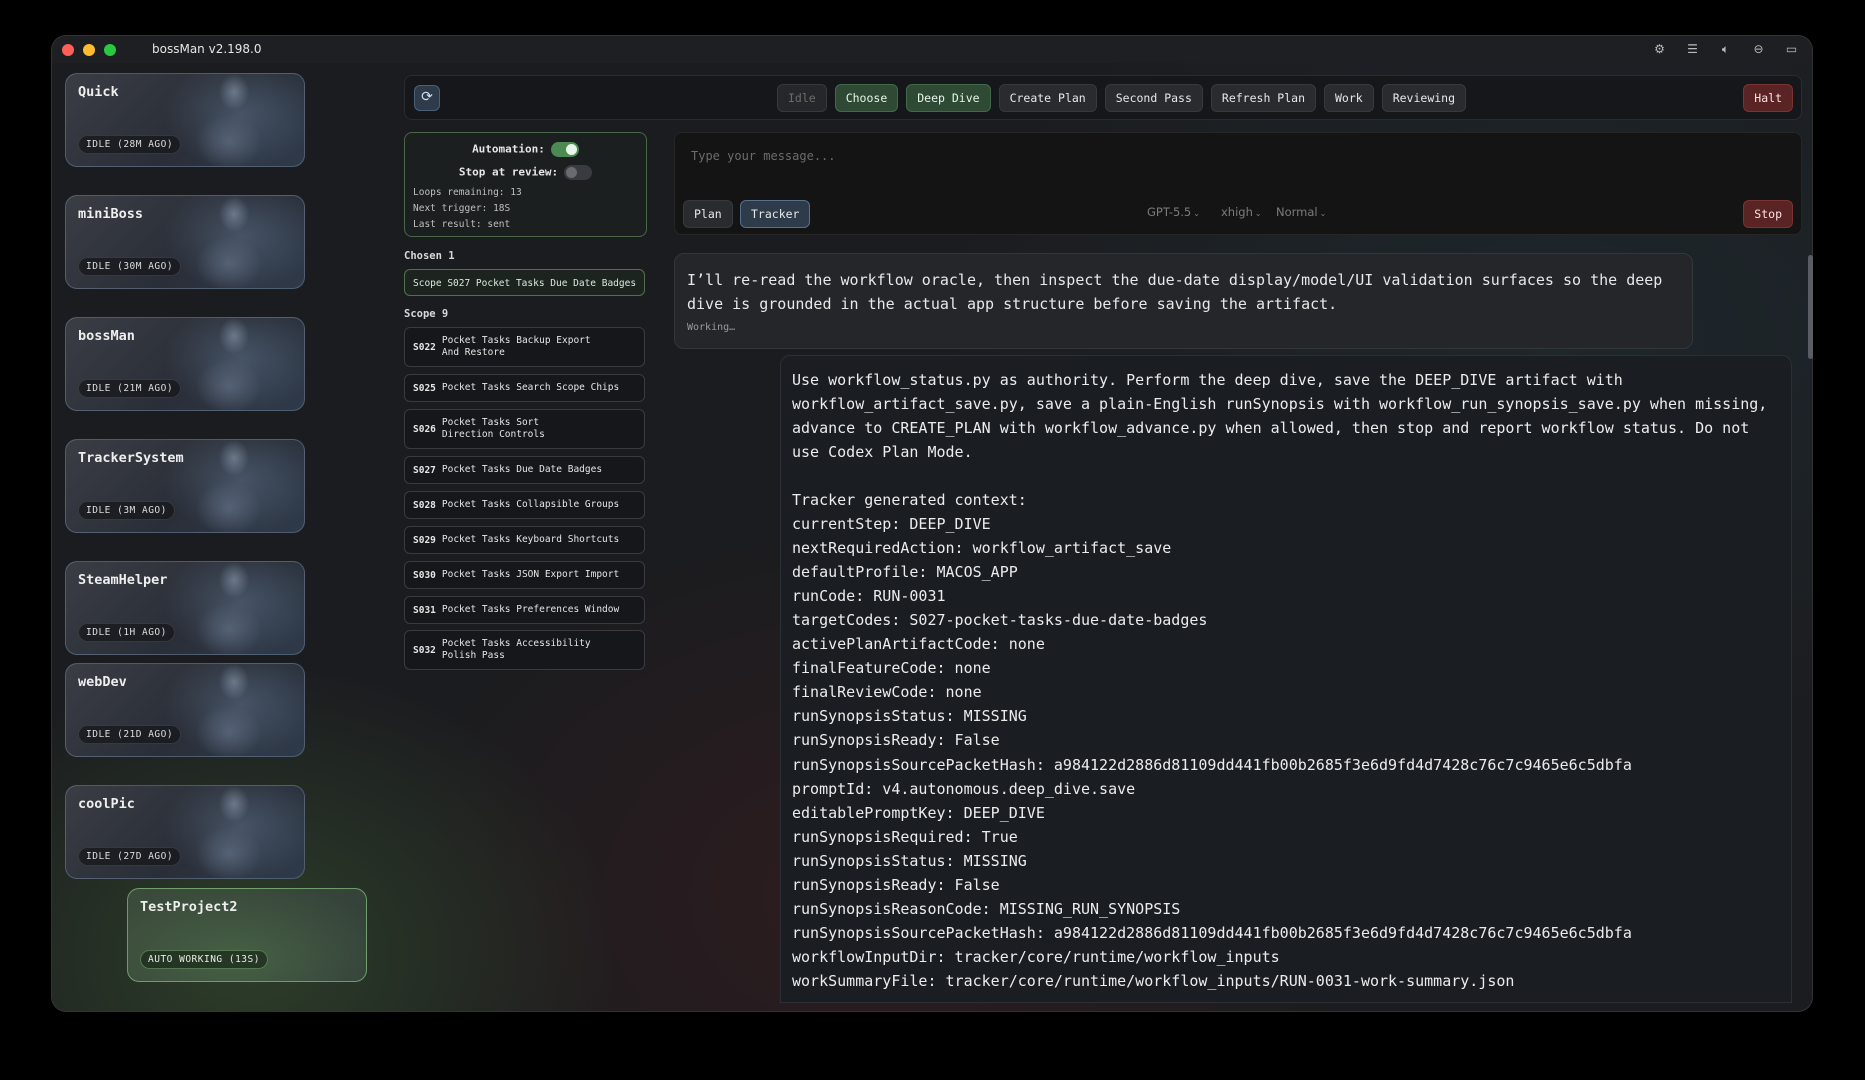 Image resolution: width=1865 pixels, height=1080 pixels. What do you see at coordinates (1659, 49) in the screenshot?
I see `gear-icon: ⚙` at bounding box center [1659, 49].